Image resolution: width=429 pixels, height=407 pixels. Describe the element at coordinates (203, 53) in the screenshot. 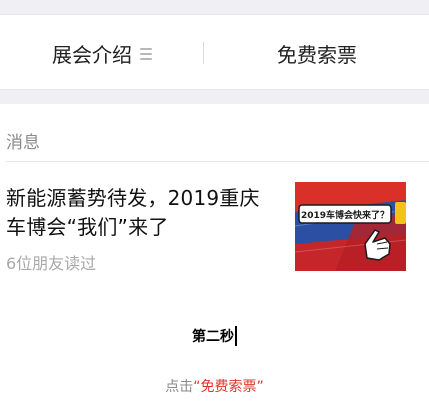

I see `tab-divider` at that location.